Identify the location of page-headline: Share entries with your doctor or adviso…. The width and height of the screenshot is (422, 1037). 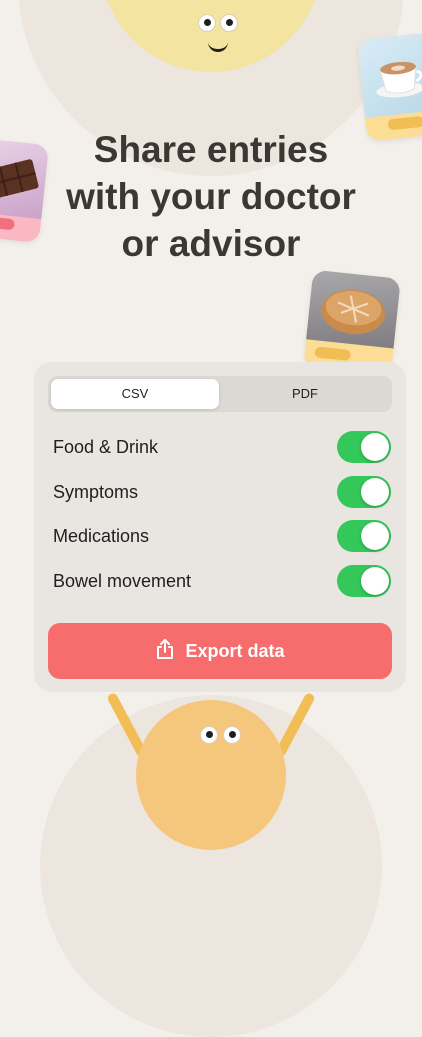
(211, 196).